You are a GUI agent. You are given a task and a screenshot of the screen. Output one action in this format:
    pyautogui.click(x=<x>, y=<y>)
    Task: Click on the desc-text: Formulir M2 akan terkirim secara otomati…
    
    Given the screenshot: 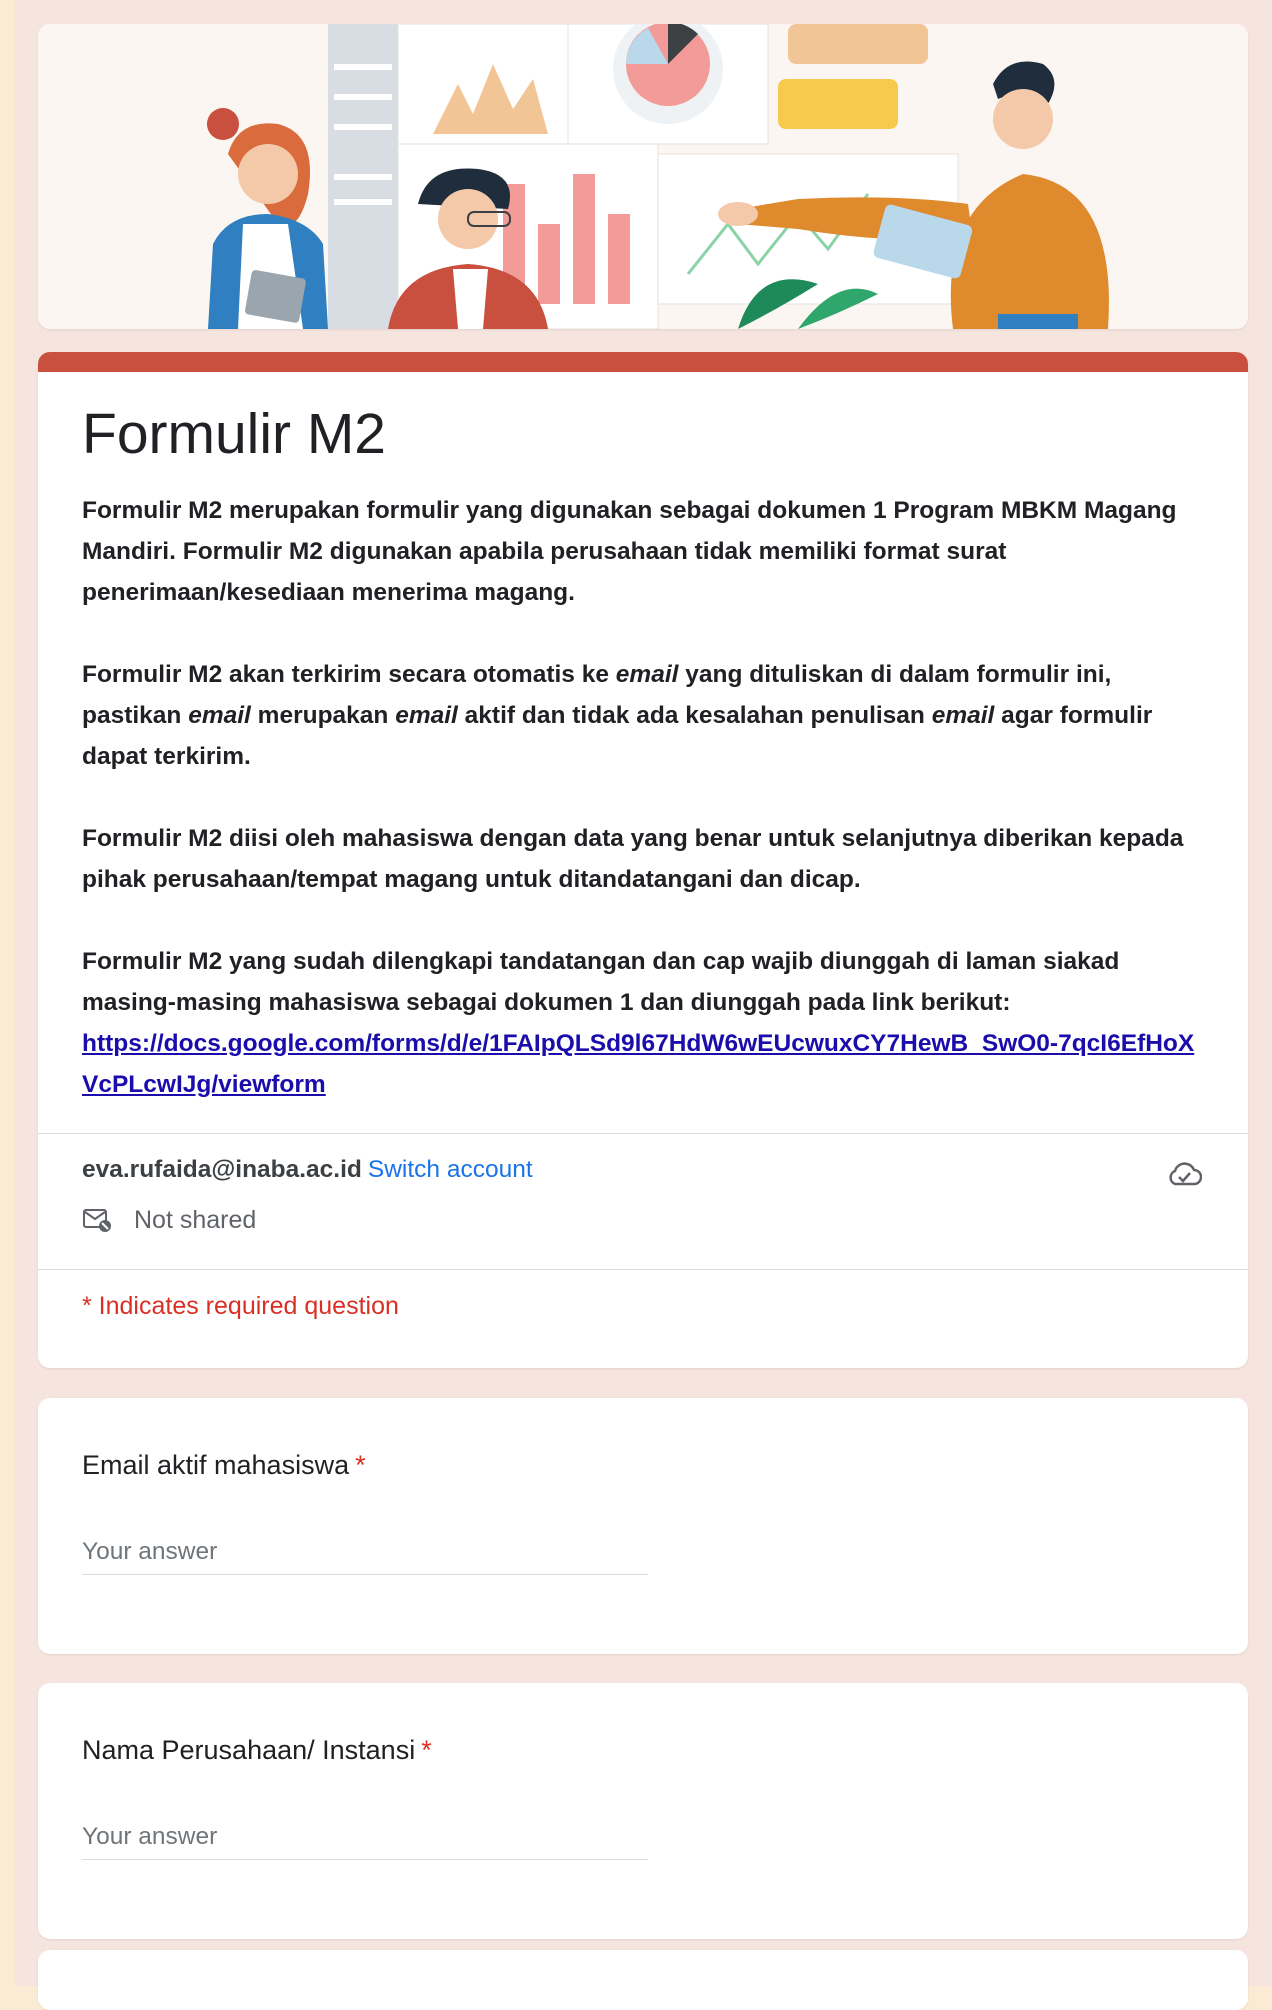 What is the action you would take?
    pyautogui.click(x=349, y=674)
    